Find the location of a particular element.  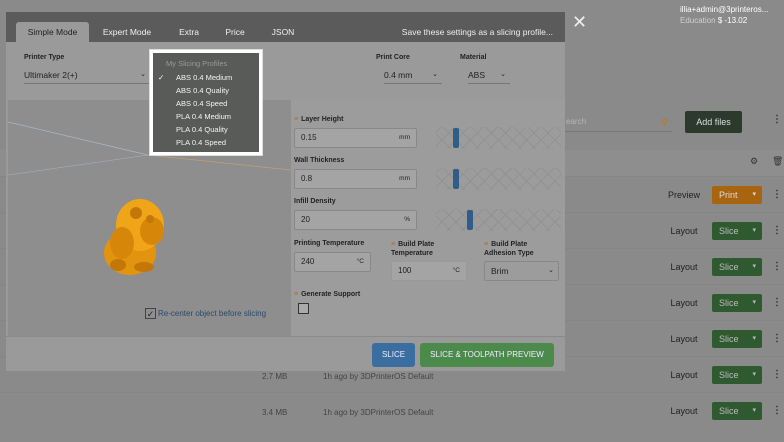

printing-temperature-value: 240 is located at coordinates (308, 261).